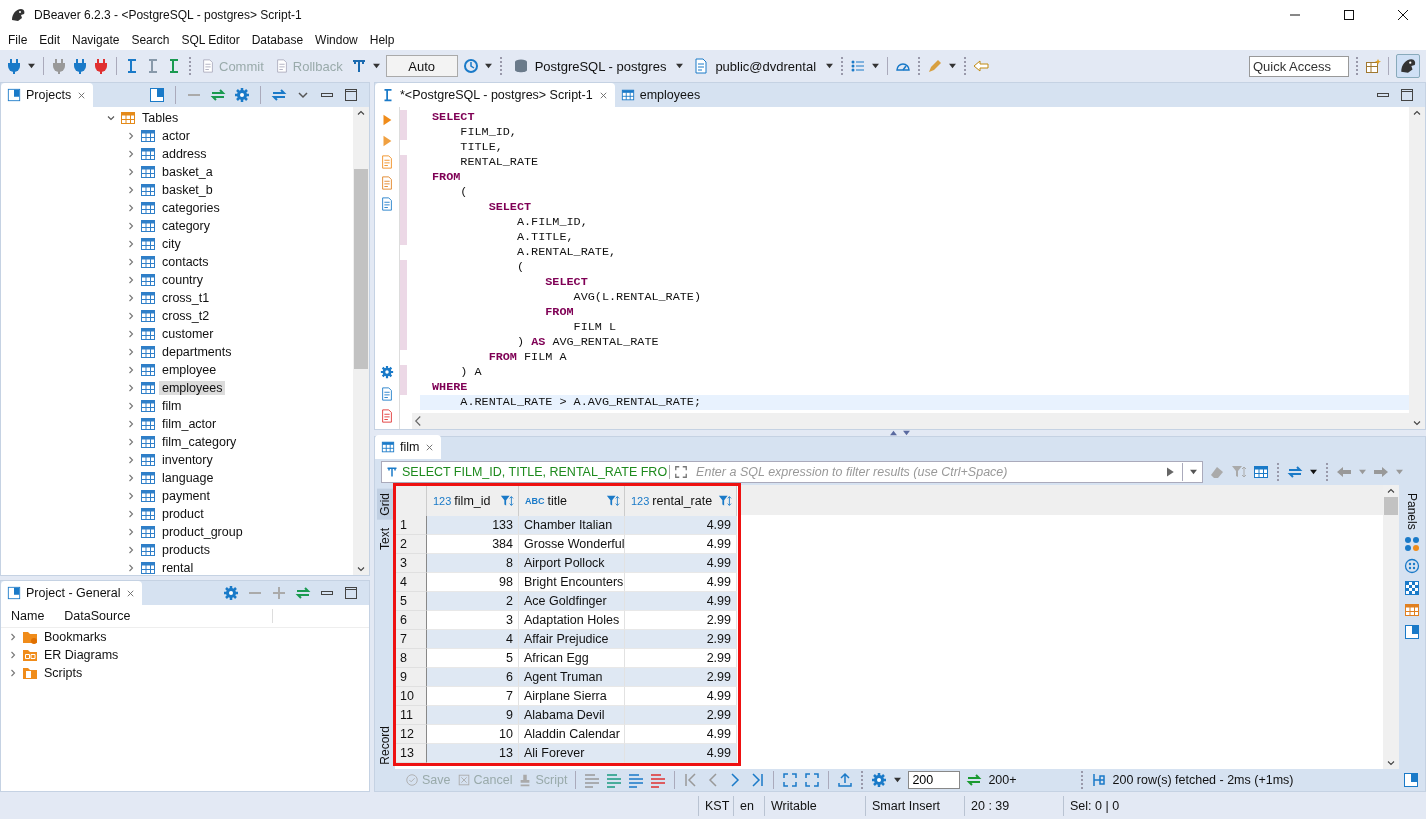 The width and height of the screenshot is (1426, 819). Describe the element at coordinates (1299, 66) in the screenshot. I see `quick-access-field: Quick Access` at that location.